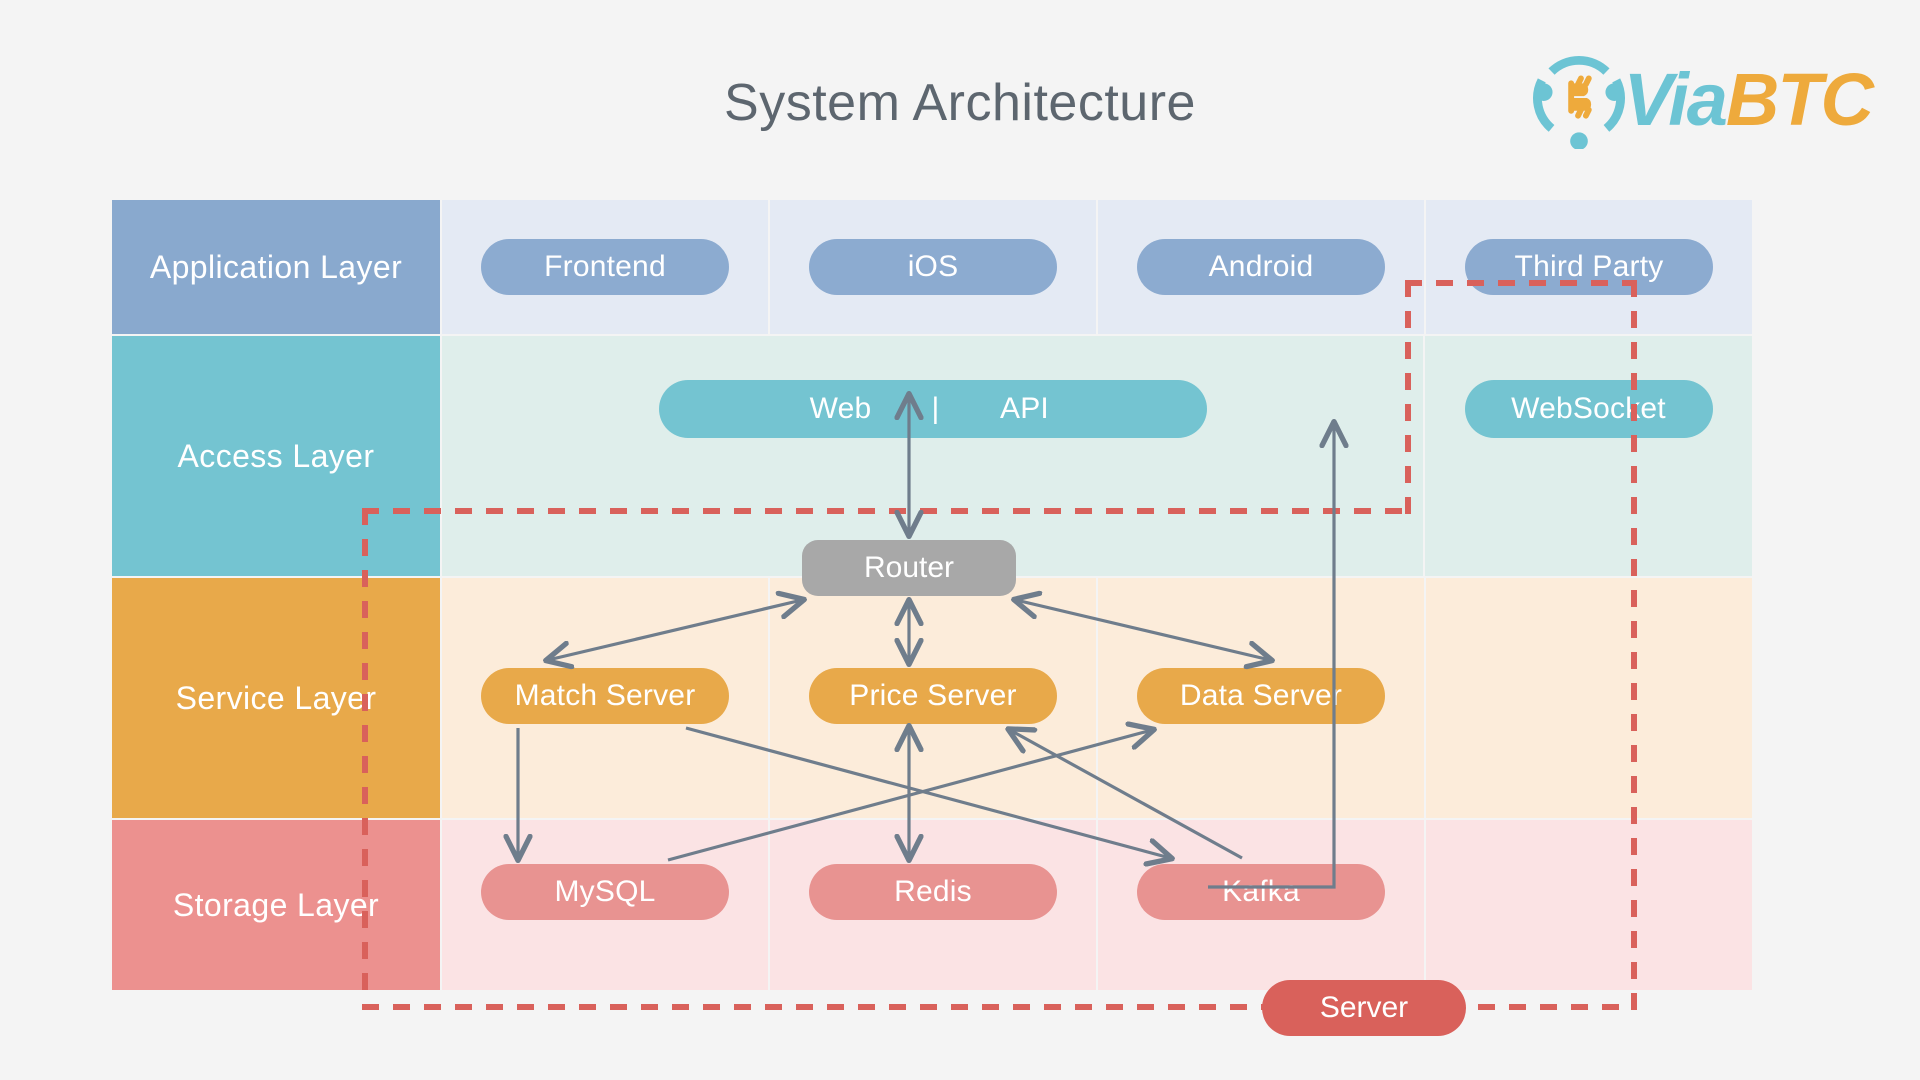 The width and height of the screenshot is (1920, 1080). I want to click on cell-mysql: MySQL, so click(605, 905).